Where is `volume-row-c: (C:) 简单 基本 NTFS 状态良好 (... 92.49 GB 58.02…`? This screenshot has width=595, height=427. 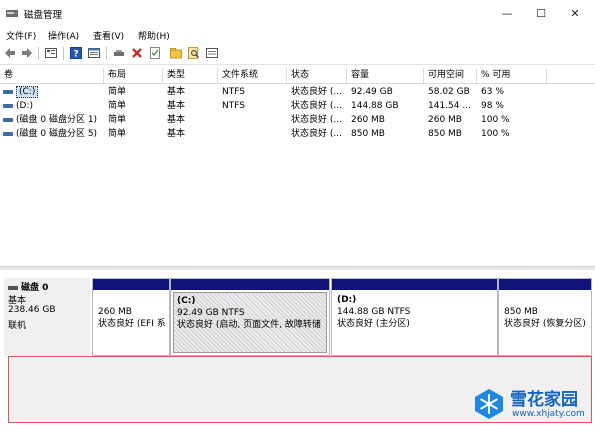 volume-row-c: (C:) 简单 基本 NTFS 状态良好 (... 92.49 GB 58.02… is located at coordinates (297, 92).